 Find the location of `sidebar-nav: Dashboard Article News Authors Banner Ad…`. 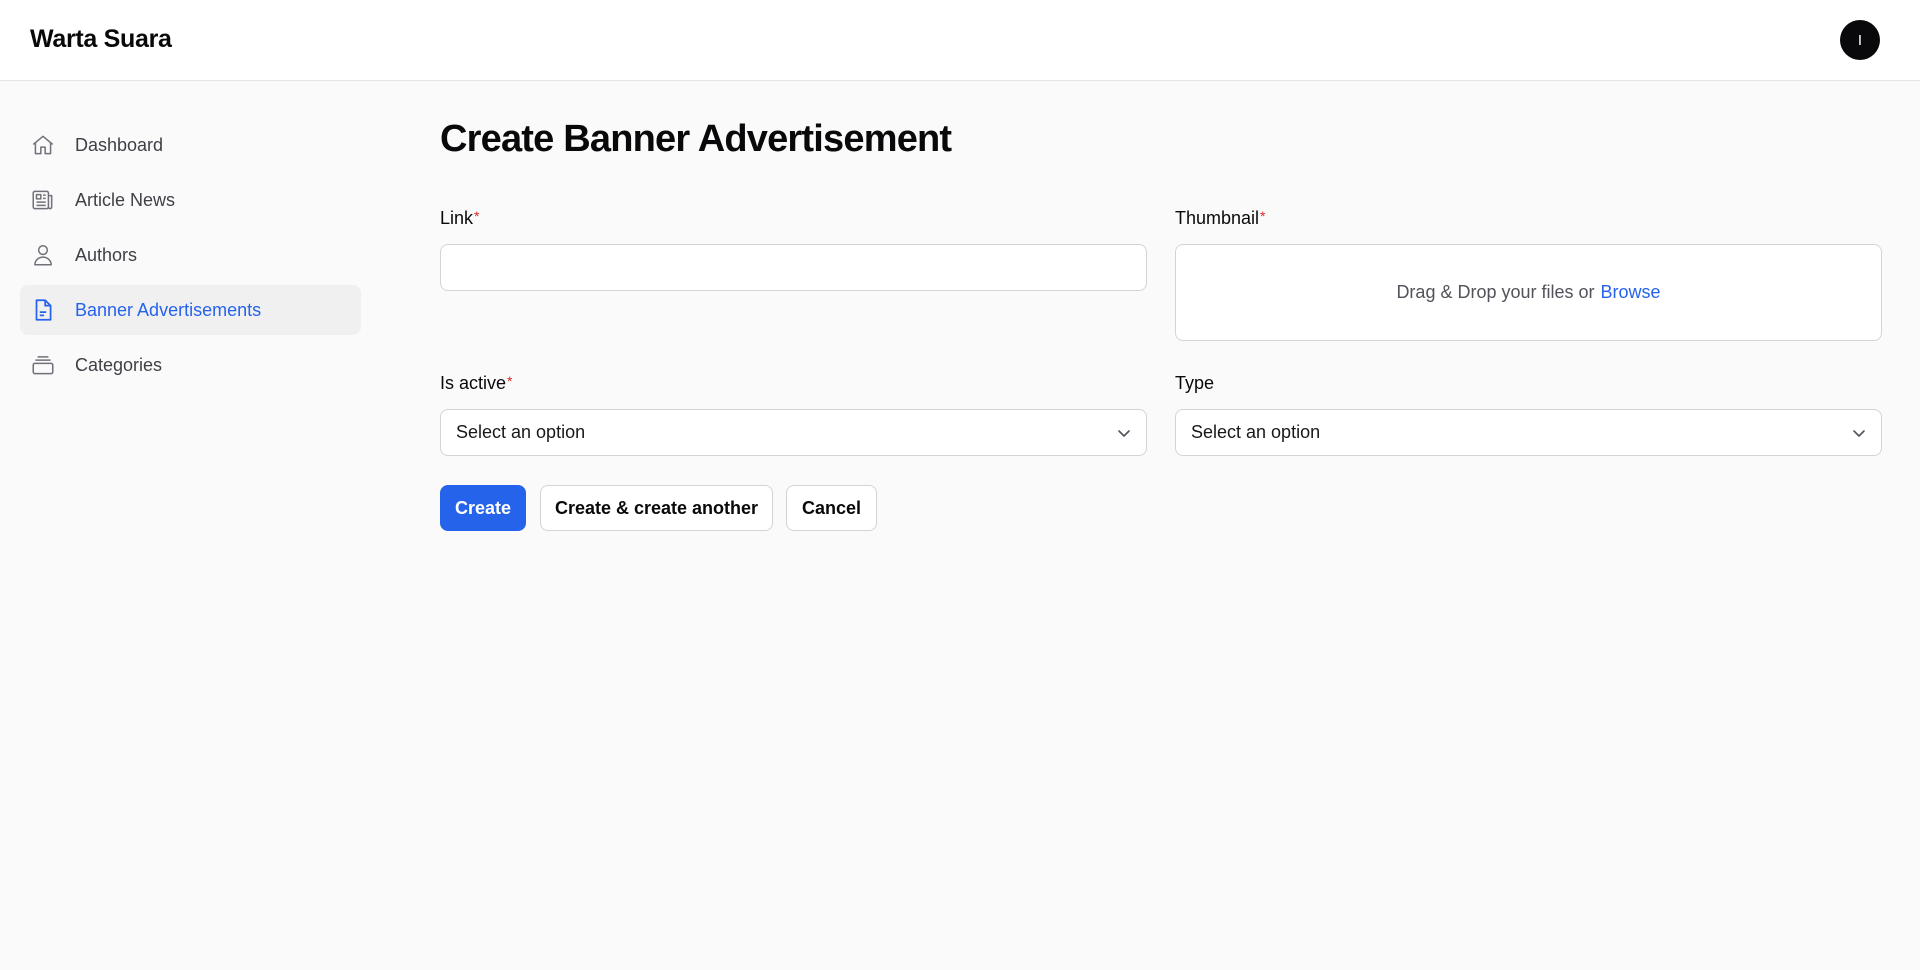

sidebar-nav: Dashboard Article News Authors Banner Ad… is located at coordinates (190, 257).